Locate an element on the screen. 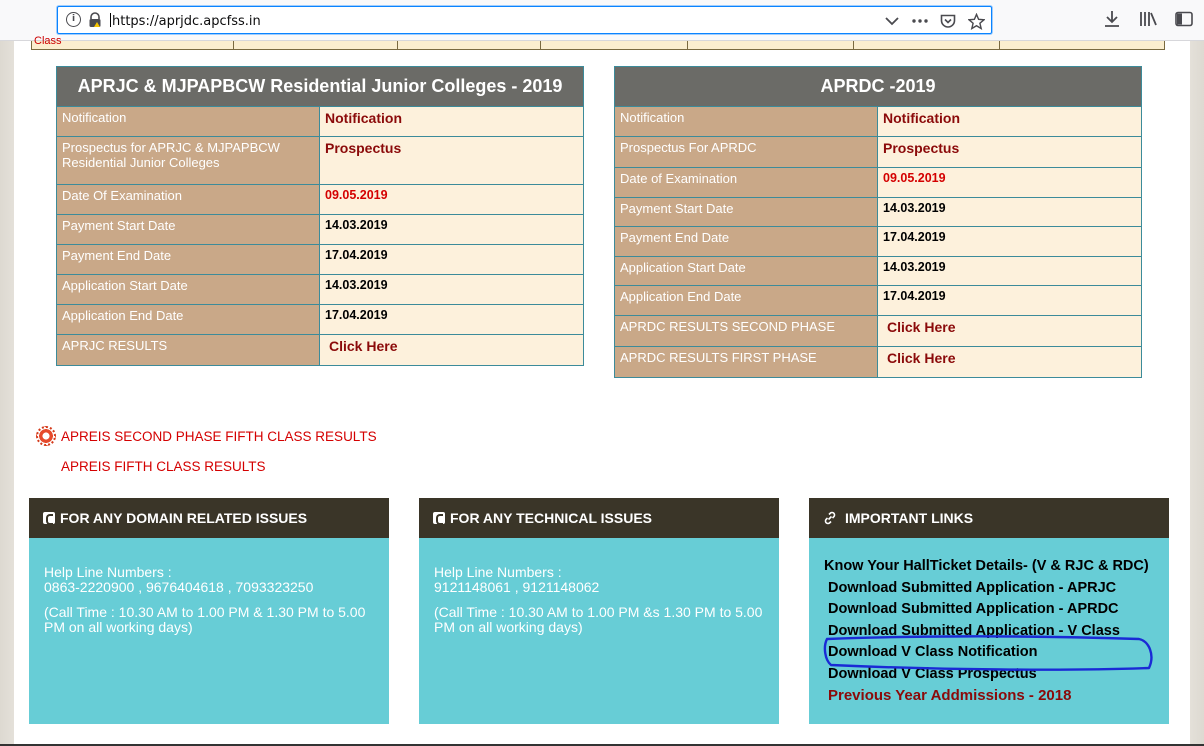  aprdc-key-exam-date: Date of Examination is located at coordinates (746, 182).